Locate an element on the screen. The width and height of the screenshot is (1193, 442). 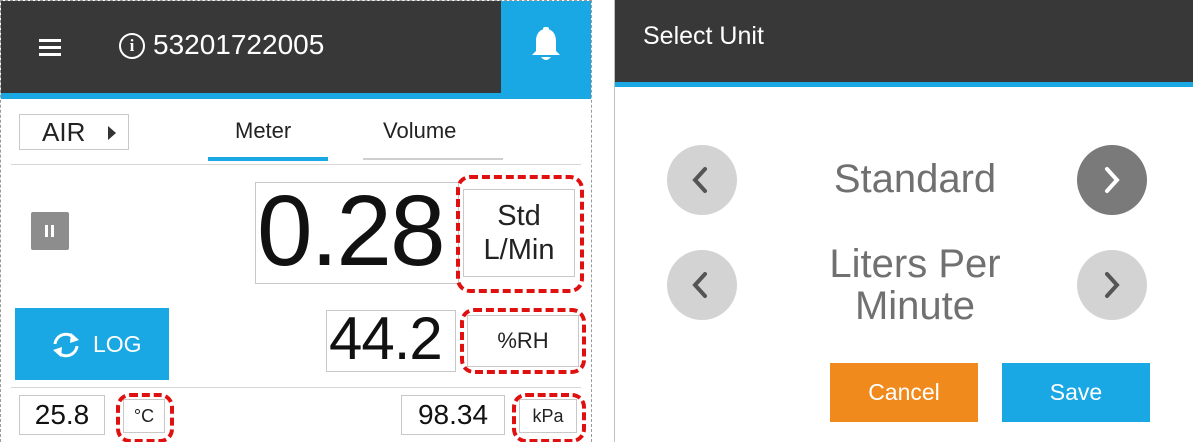
bell-icon is located at coordinates (546, 43).